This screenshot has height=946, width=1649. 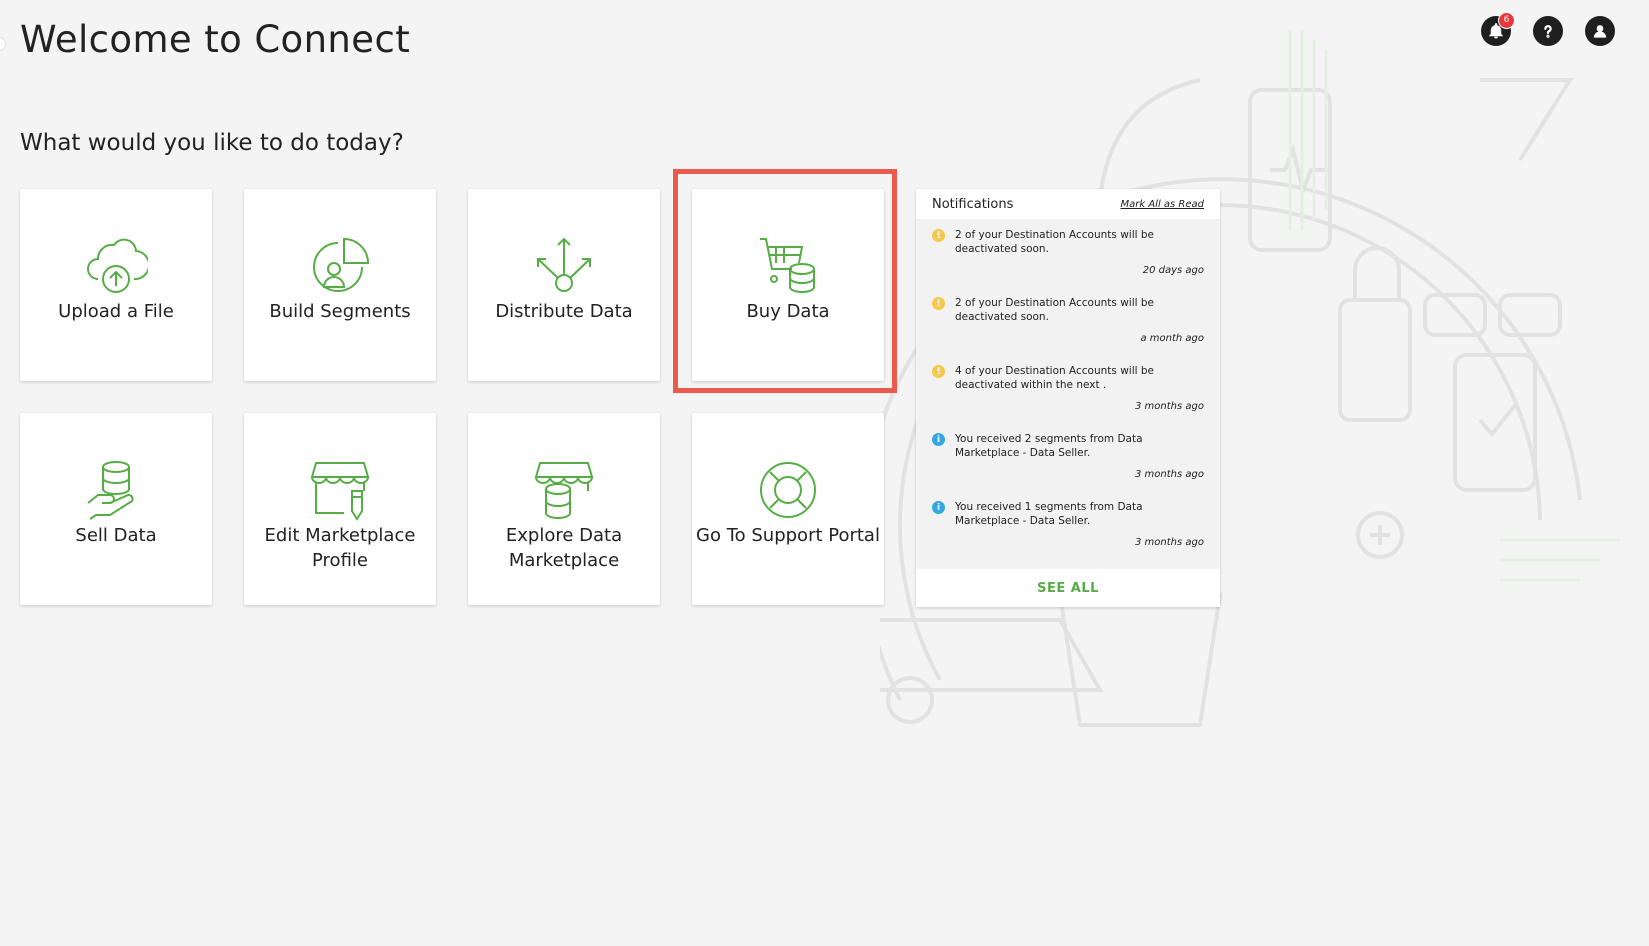 What do you see at coordinates (564, 311) in the screenshot?
I see `tile-label: Distribute Data` at bounding box center [564, 311].